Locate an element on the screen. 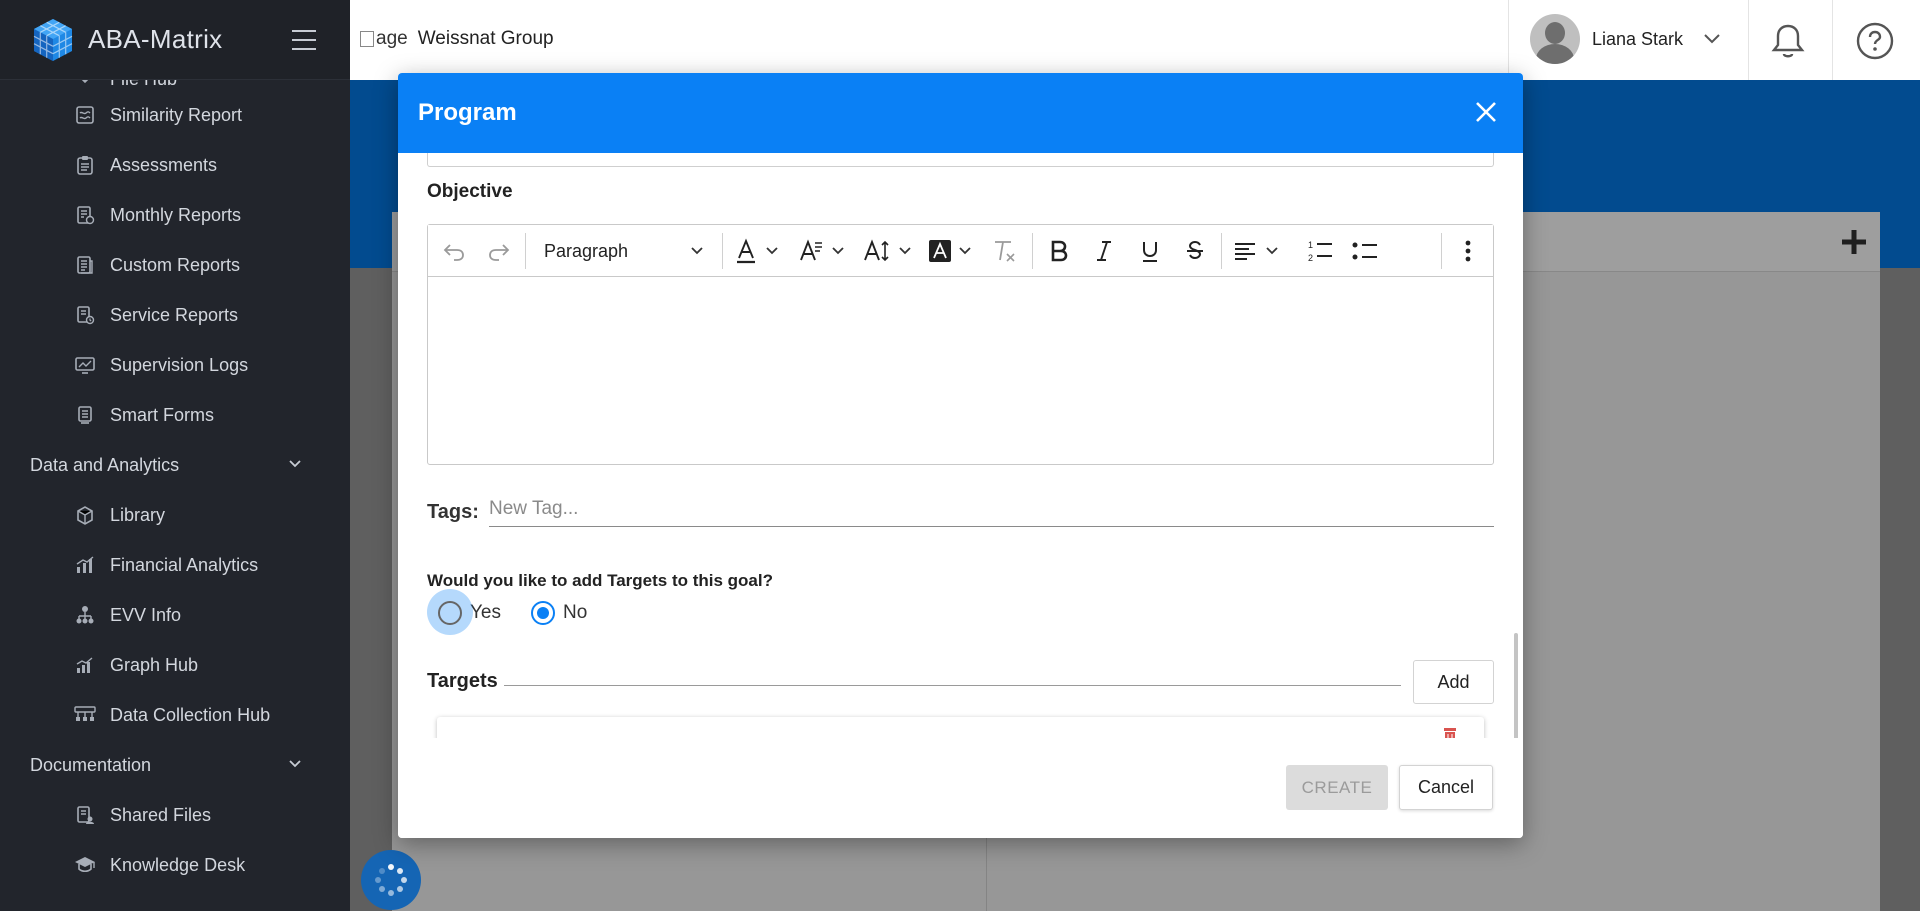 The width and height of the screenshot is (1920, 911). graph-icon is located at coordinates (85, 665).